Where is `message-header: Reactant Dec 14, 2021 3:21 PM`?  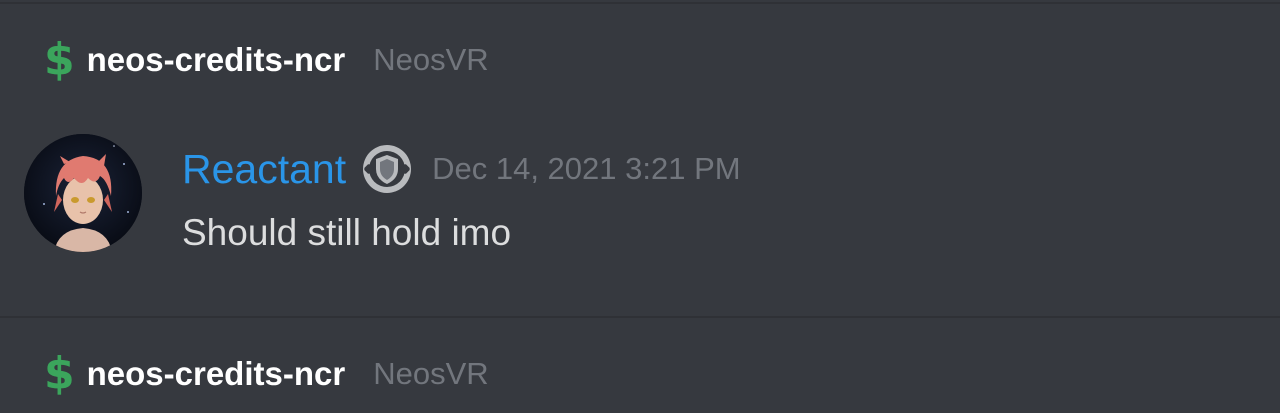
message-header: Reactant Dec 14, 2021 3:21 PM is located at coordinates (461, 169).